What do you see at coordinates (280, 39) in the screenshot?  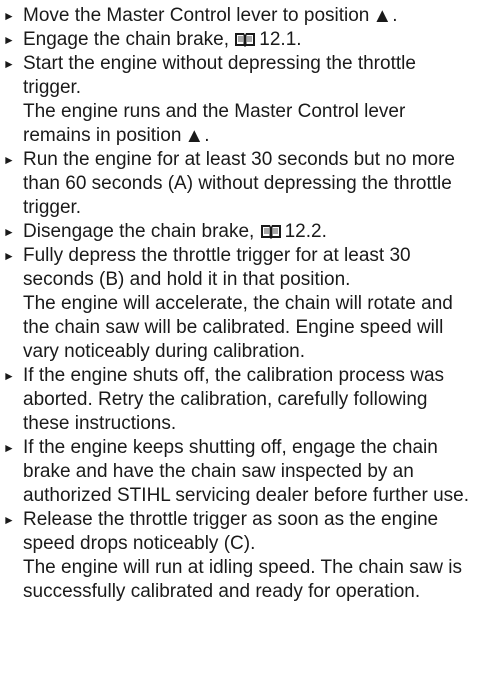 I see `page-reference-link: 12.1.` at bounding box center [280, 39].